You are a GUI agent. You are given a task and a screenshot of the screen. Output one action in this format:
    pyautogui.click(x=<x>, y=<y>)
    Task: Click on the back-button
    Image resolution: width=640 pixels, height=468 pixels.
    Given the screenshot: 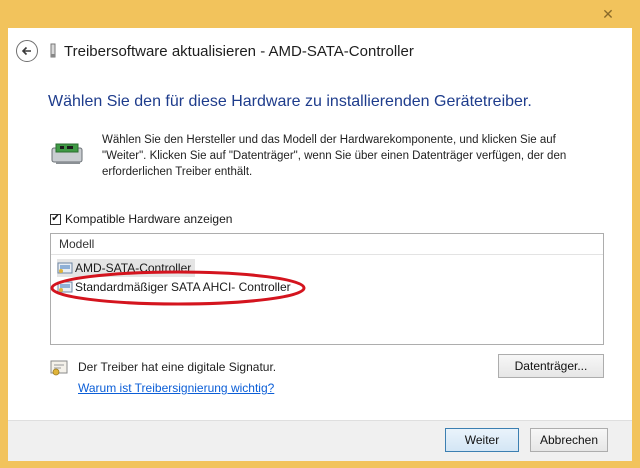 What is the action you would take?
    pyautogui.click(x=27, y=51)
    